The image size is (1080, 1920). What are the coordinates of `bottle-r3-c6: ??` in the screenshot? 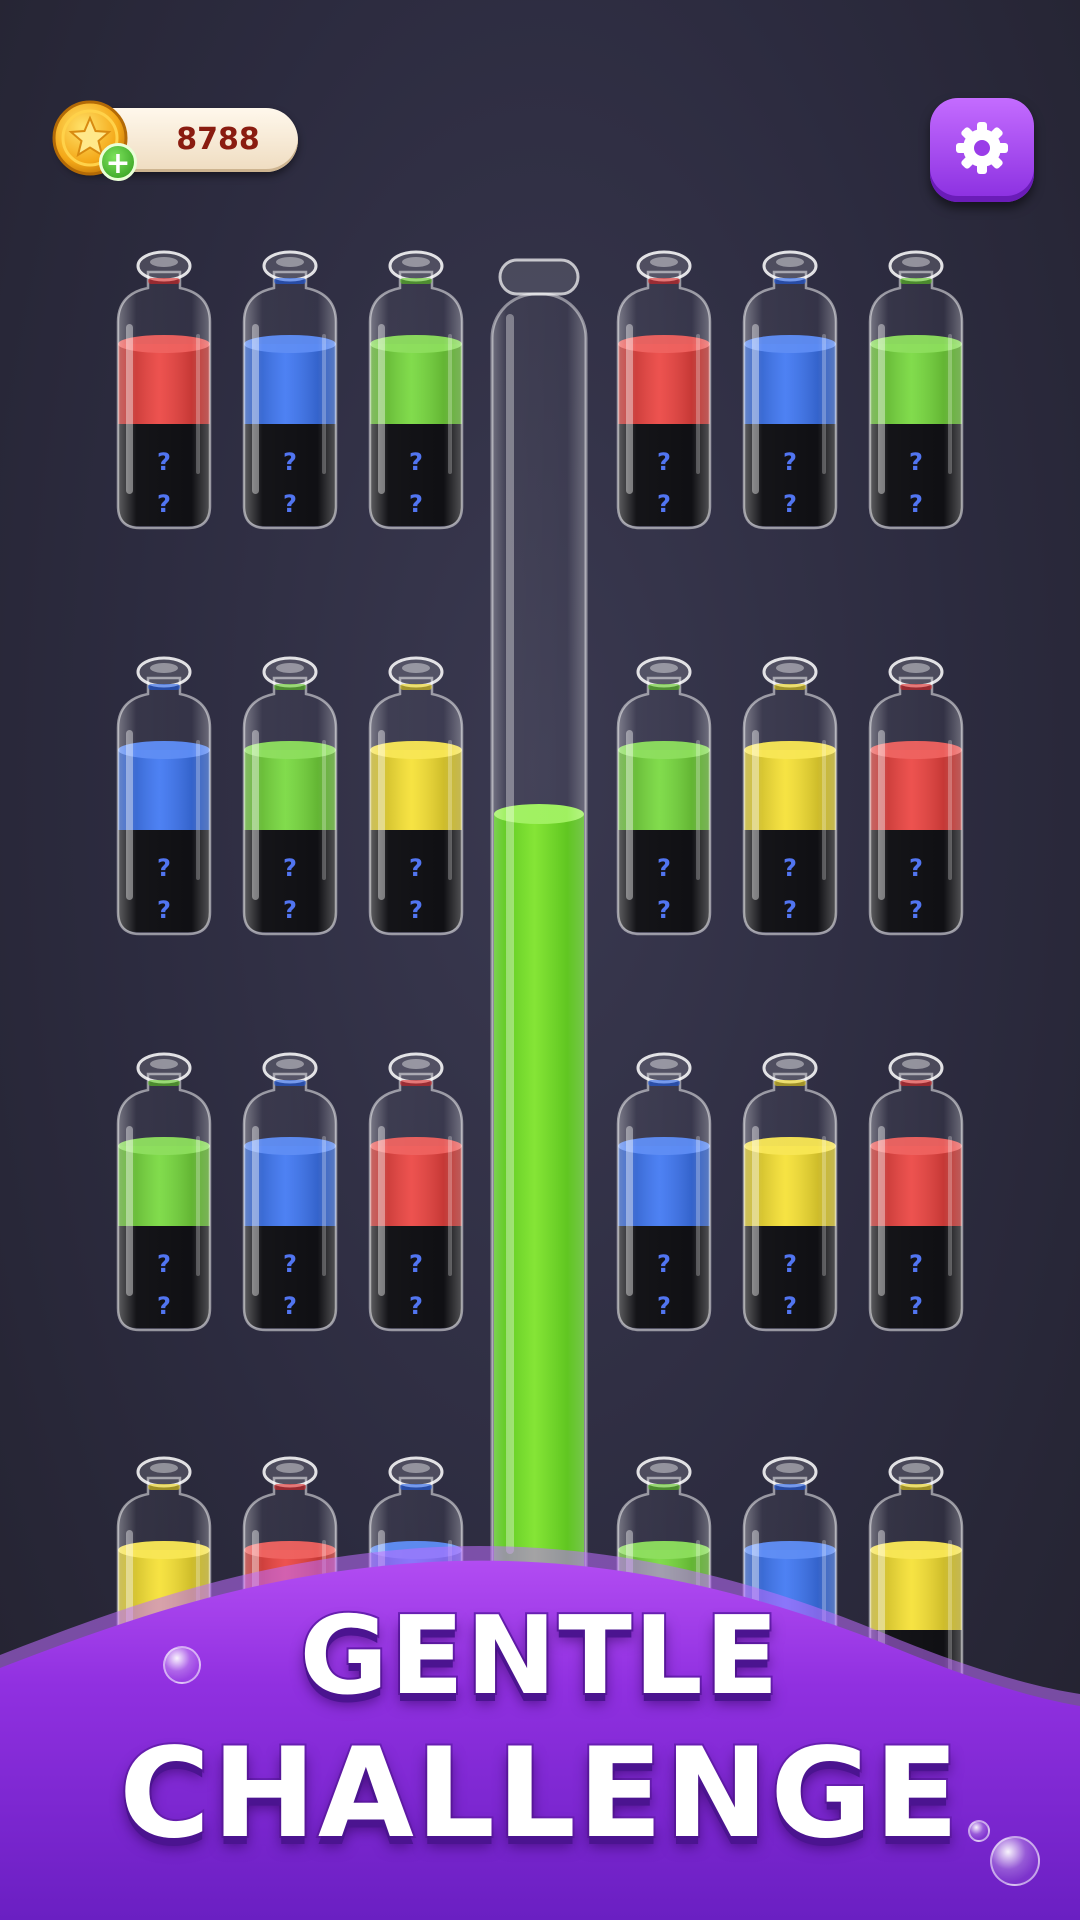 It's located at (916, 1191).